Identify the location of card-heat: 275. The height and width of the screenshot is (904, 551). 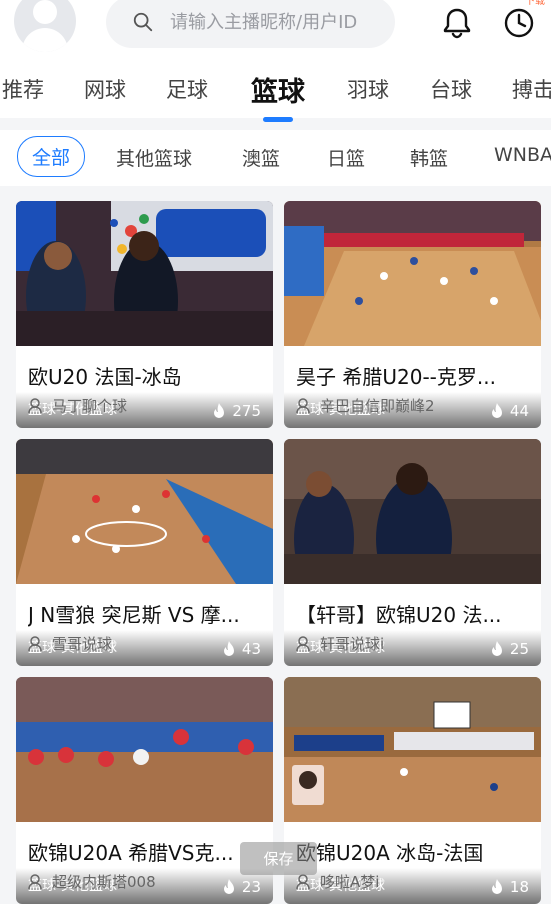
(236, 411).